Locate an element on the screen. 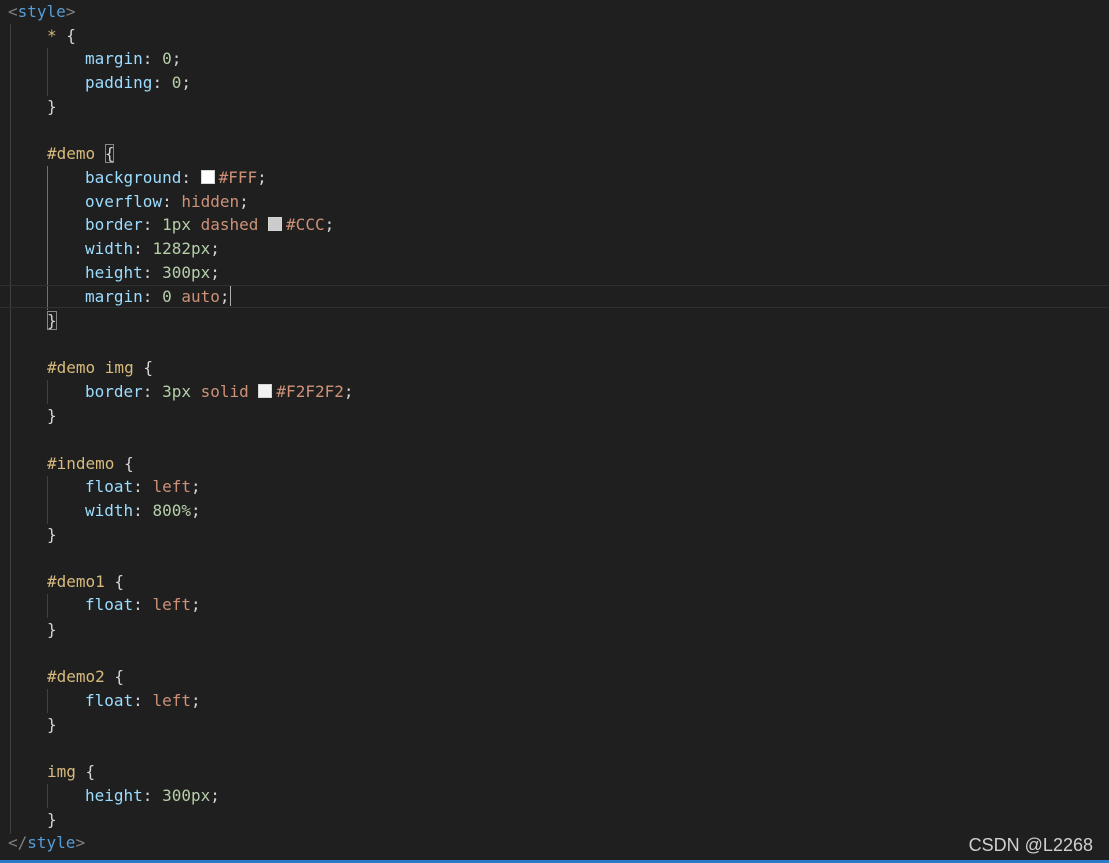 Image resolution: width=1109 pixels, height=863 pixels. code-line: border: 1px dashed #CCC; is located at coordinates (209, 225).